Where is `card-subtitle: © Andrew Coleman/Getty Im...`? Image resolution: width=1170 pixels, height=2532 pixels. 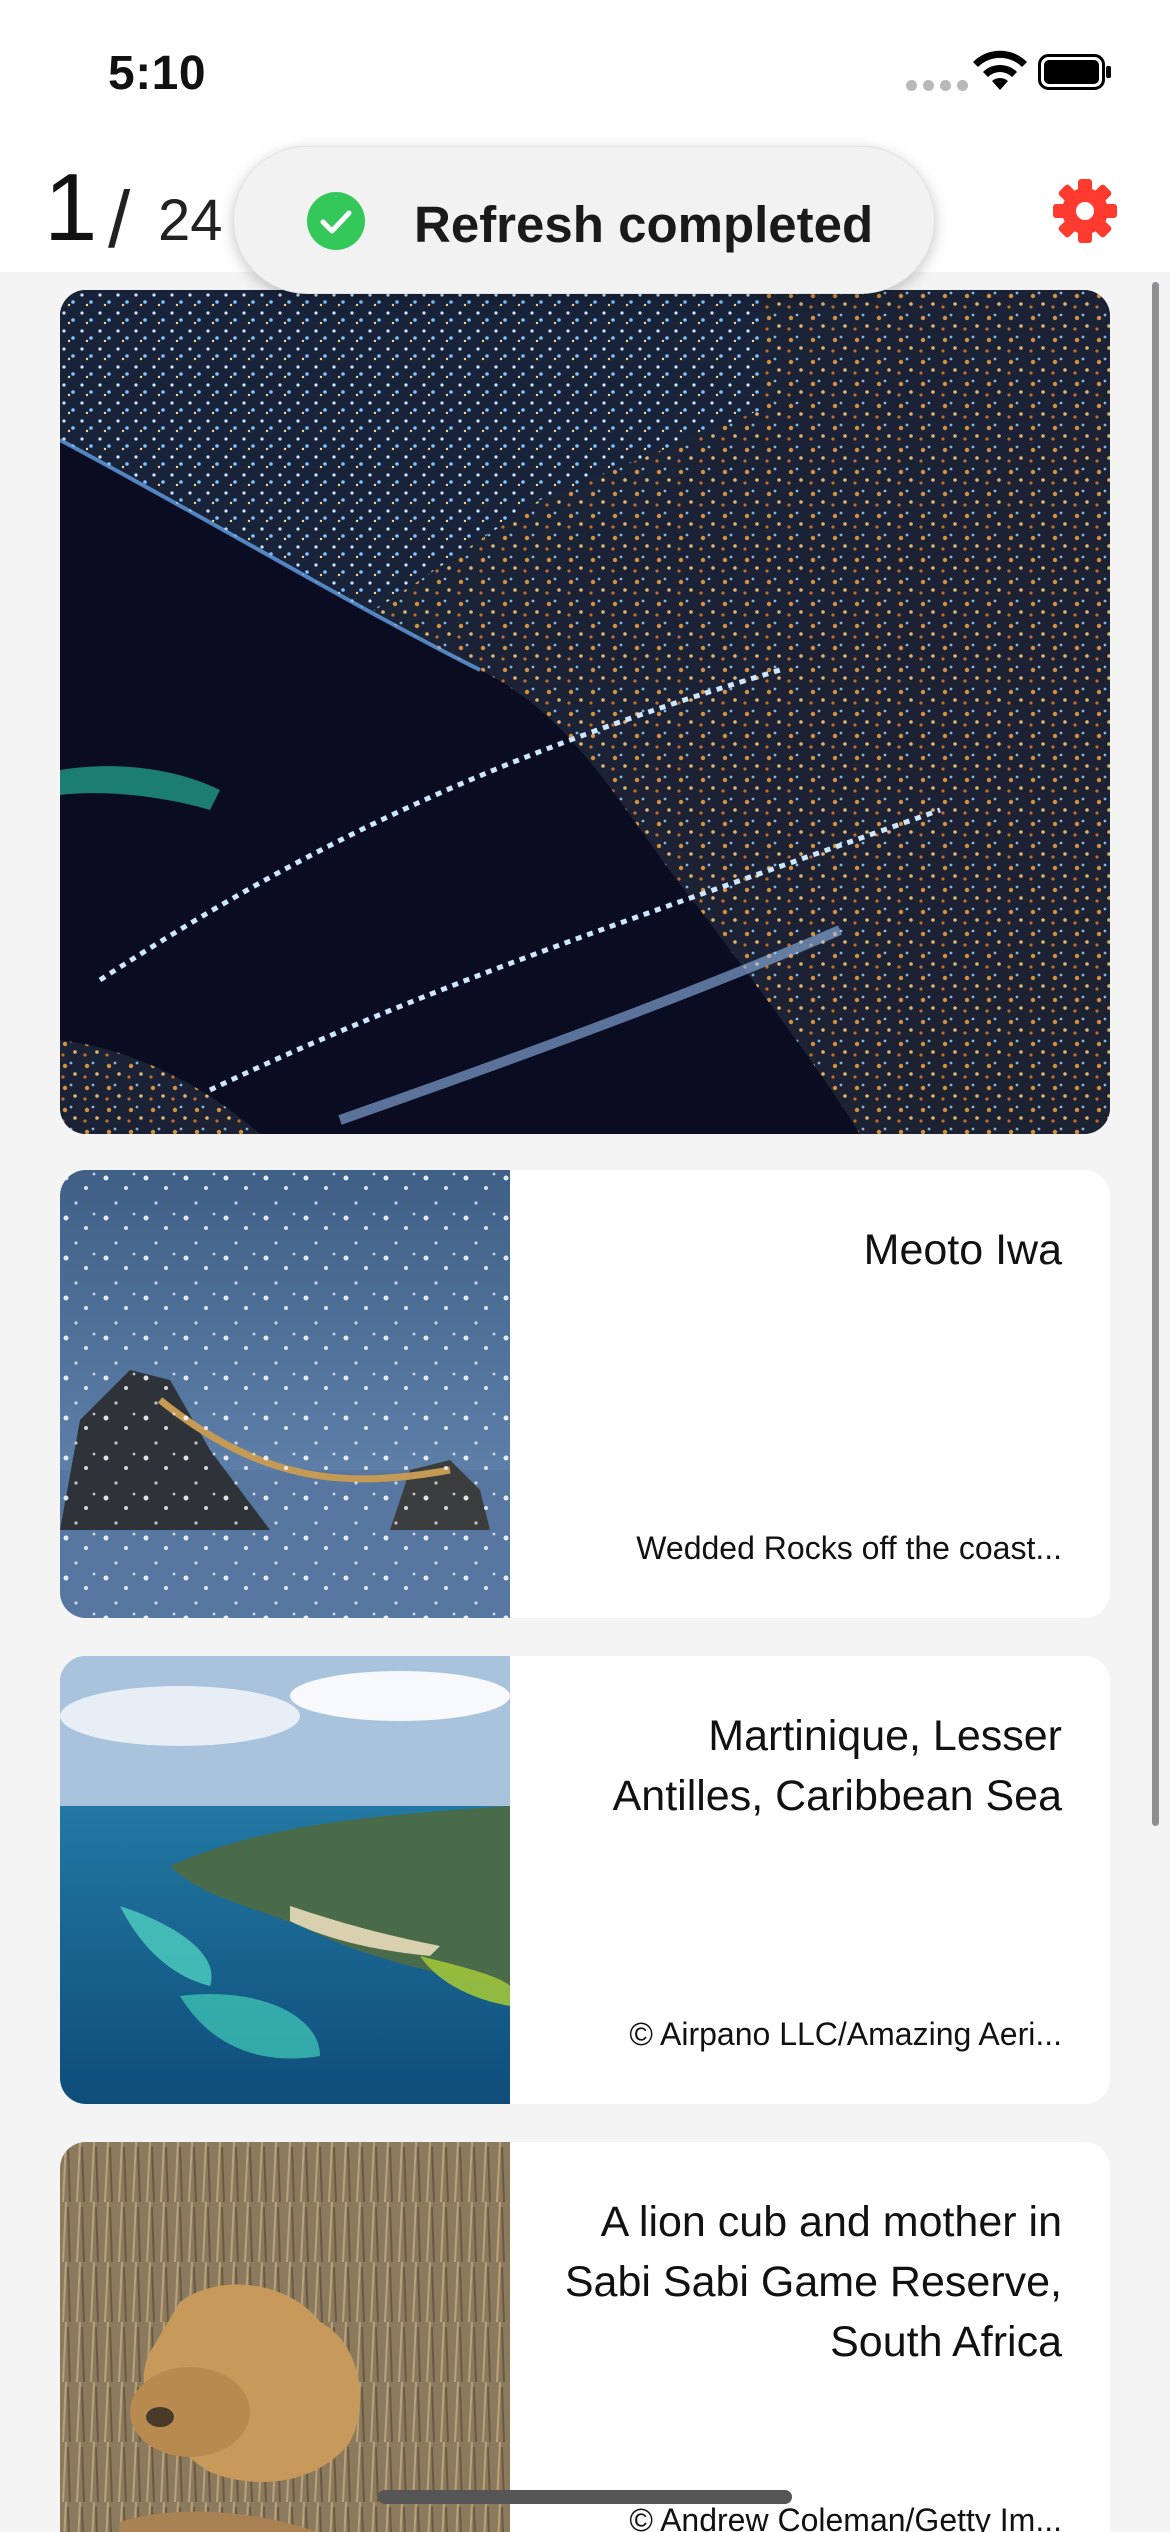 card-subtitle: © Andrew Coleman/Getty Im... is located at coordinates (845, 2517).